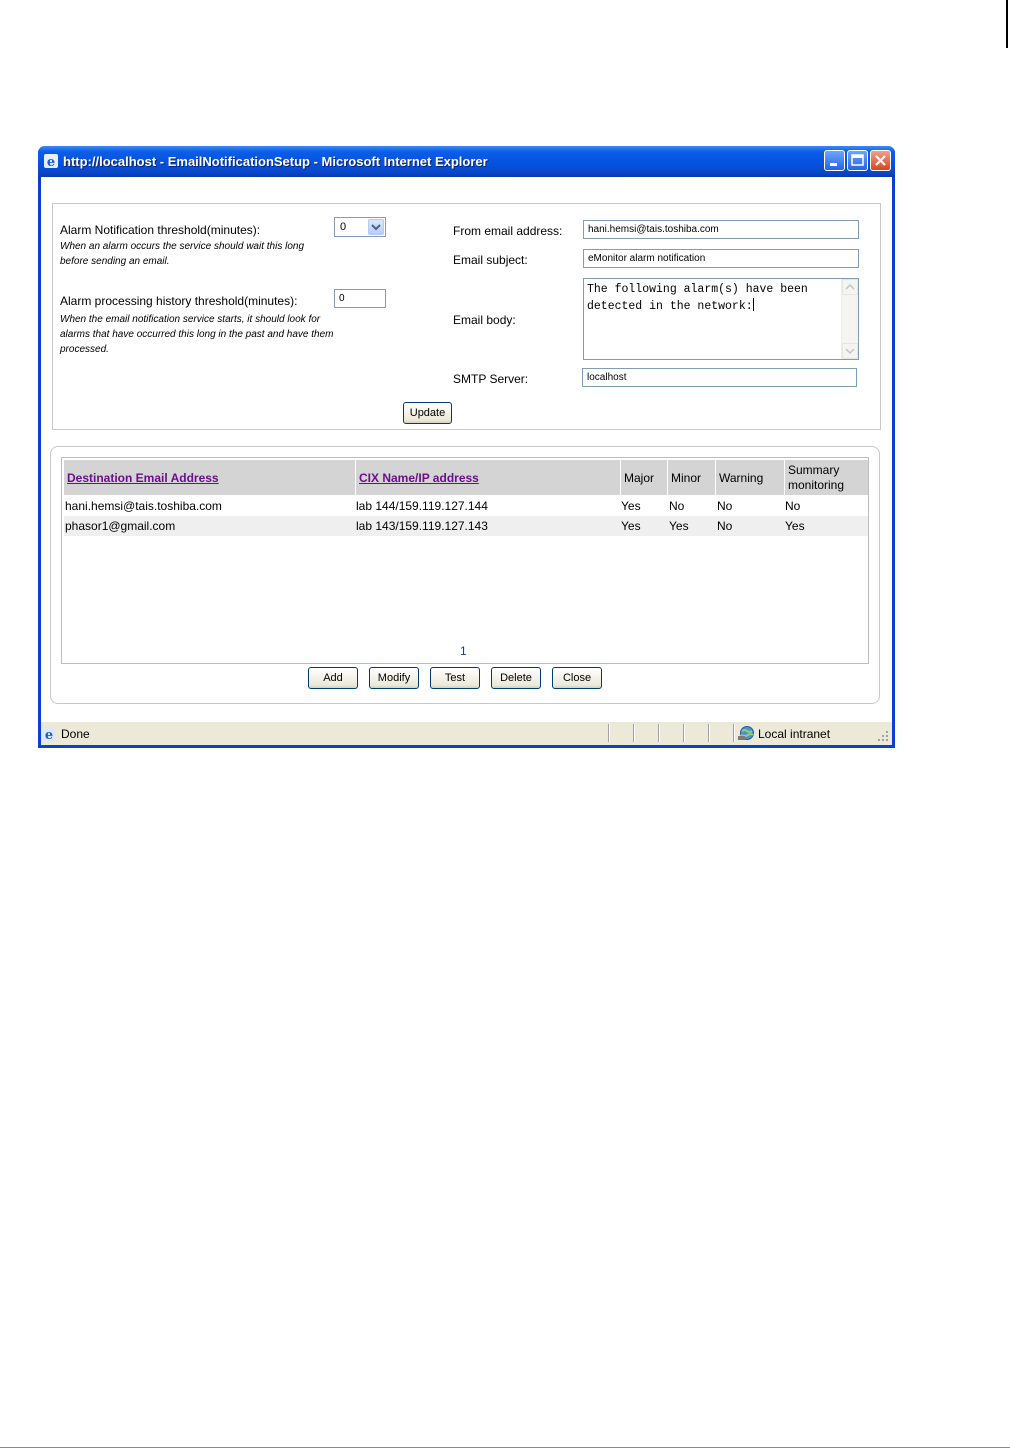 This screenshot has width=1010, height=1450. Describe the element at coordinates (466, 733) in the screenshot. I see `status-bar: e Done Local intranet` at that location.